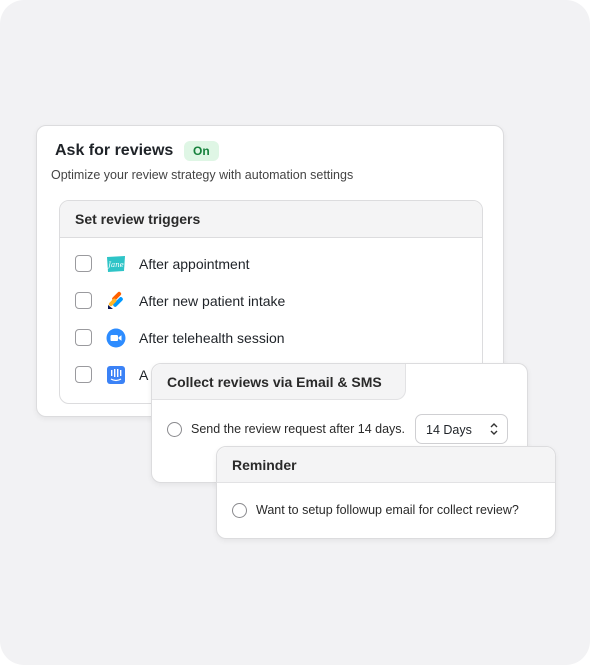 The height and width of the screenshot is (665, 590). What do you see at coordinates (116, 338) in the screenshot?
I see `zoom-icon` at bounding box center [116, 338].